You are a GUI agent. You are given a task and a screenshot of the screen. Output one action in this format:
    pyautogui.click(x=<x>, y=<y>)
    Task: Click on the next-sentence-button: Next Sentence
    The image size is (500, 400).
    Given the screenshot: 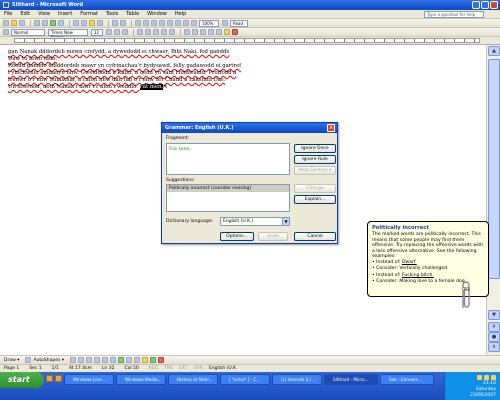 What is the action you would take?
    pyautogui.click(x=315, y=170)
    